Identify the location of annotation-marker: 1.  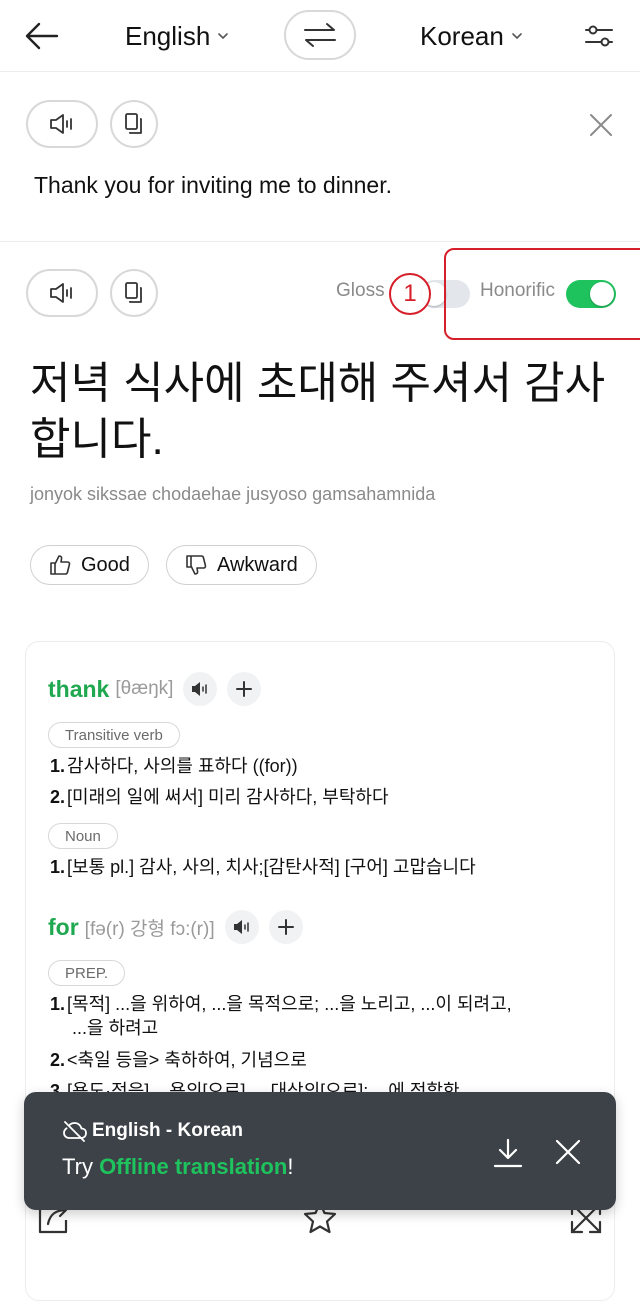
(410, 294).